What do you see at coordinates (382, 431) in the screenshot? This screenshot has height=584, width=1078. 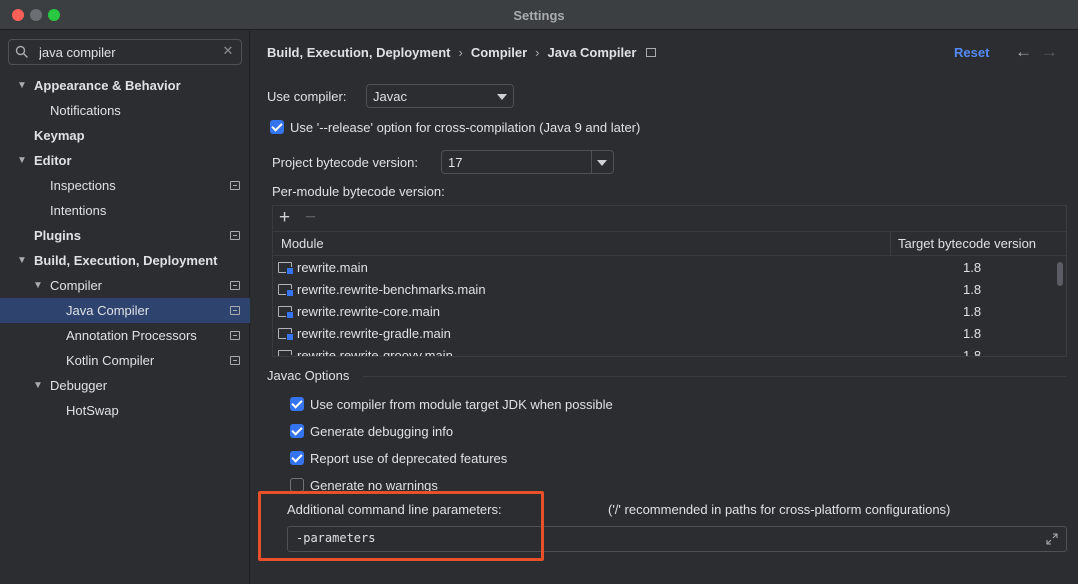 I see `debug-info-label: Generate debugging info` at bounding box center [382, 431].